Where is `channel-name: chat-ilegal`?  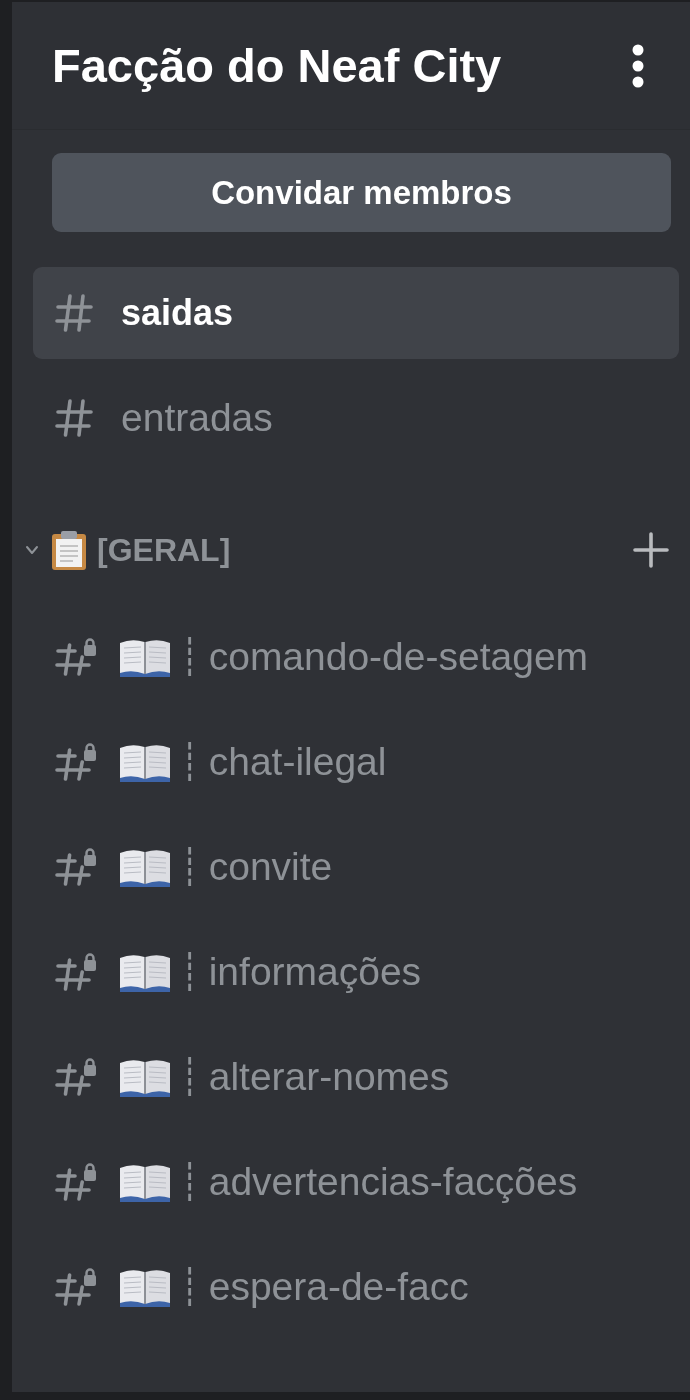 channel-name: chat-ilegal is located at coordinates (297, 762).